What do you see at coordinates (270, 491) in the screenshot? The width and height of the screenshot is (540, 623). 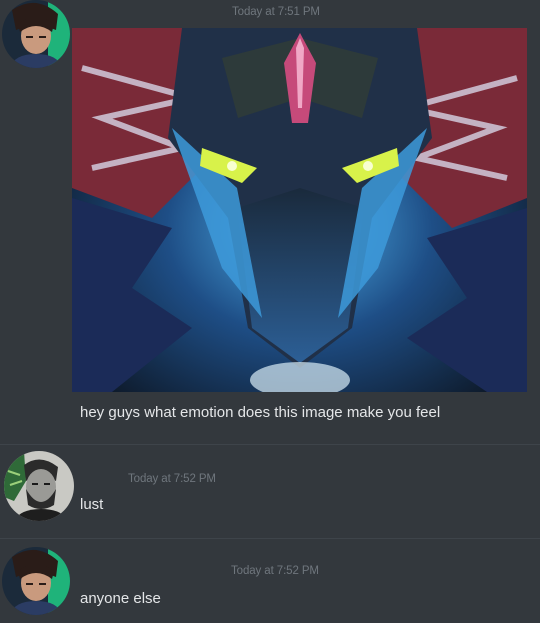 I see `message-2: Today at 7:52 PM lust` at bounding box center [270, 491].